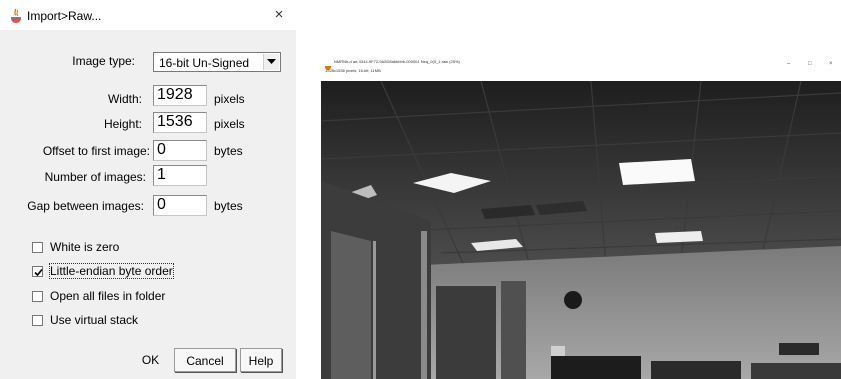  I want to click on image-type-label: Image type:, so click(103, 61).